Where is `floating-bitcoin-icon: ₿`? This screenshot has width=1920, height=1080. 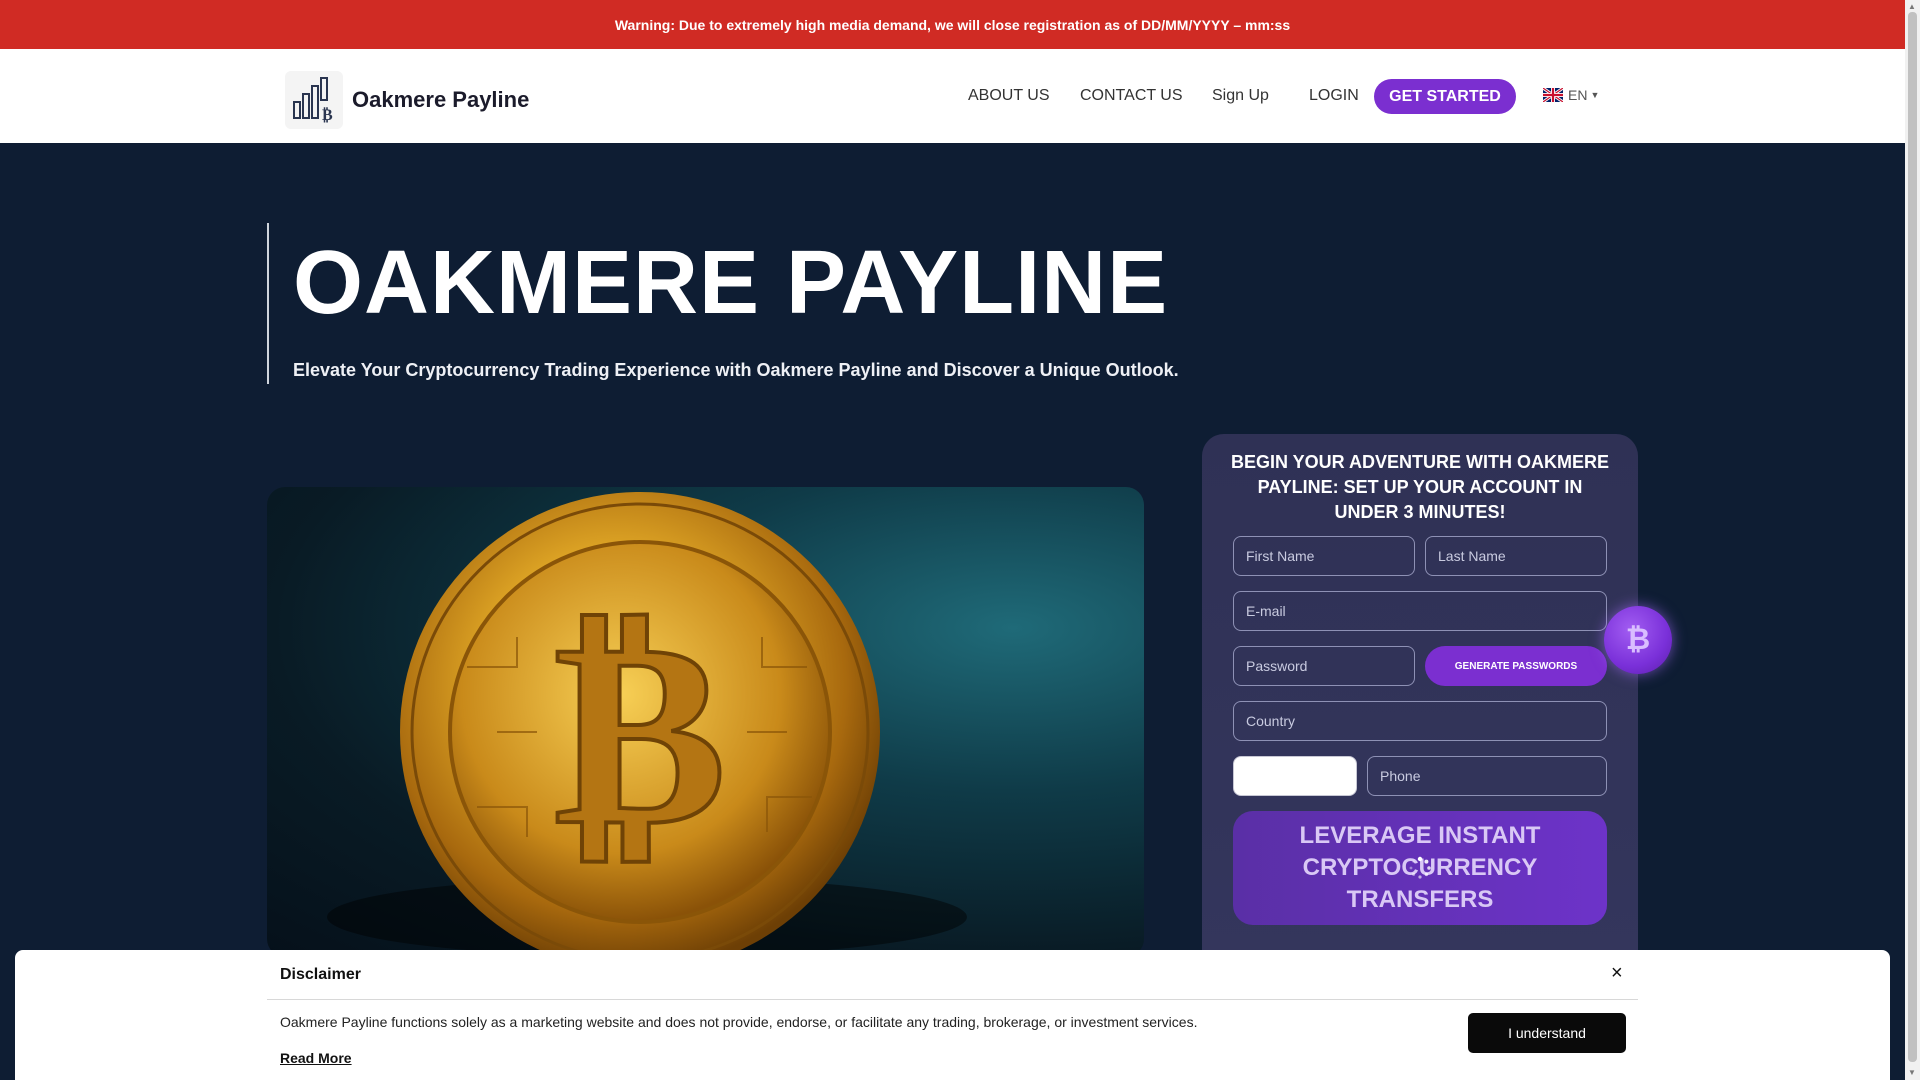 floating-bitcoin-icon: ₿ is located at coordinates (1638, 640).